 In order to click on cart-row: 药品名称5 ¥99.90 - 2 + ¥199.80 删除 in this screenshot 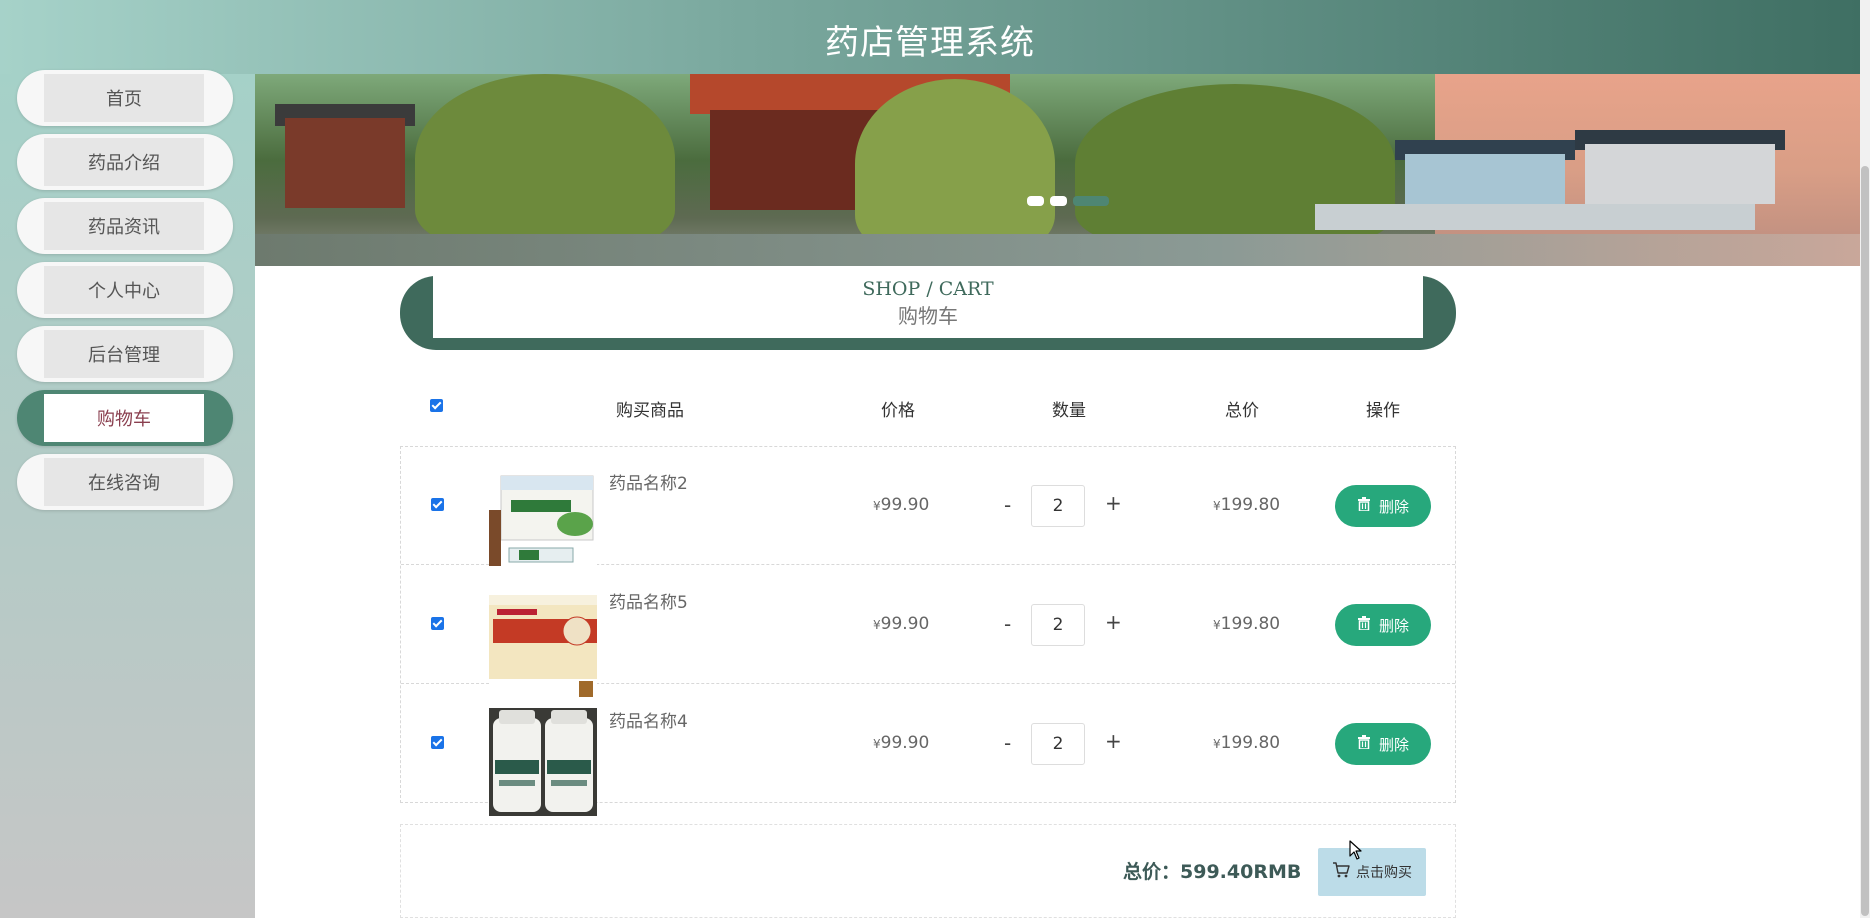, I will do `click(928, 631)`.